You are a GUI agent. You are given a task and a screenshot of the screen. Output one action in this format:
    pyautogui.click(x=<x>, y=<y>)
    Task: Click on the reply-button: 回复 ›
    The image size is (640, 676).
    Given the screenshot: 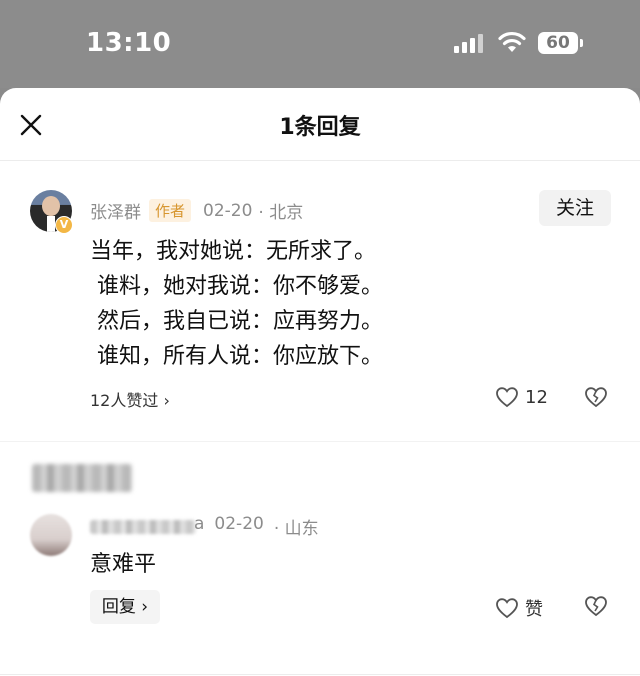 What is the action you would take?
    pyautogui.click(x=125, y=607)
    